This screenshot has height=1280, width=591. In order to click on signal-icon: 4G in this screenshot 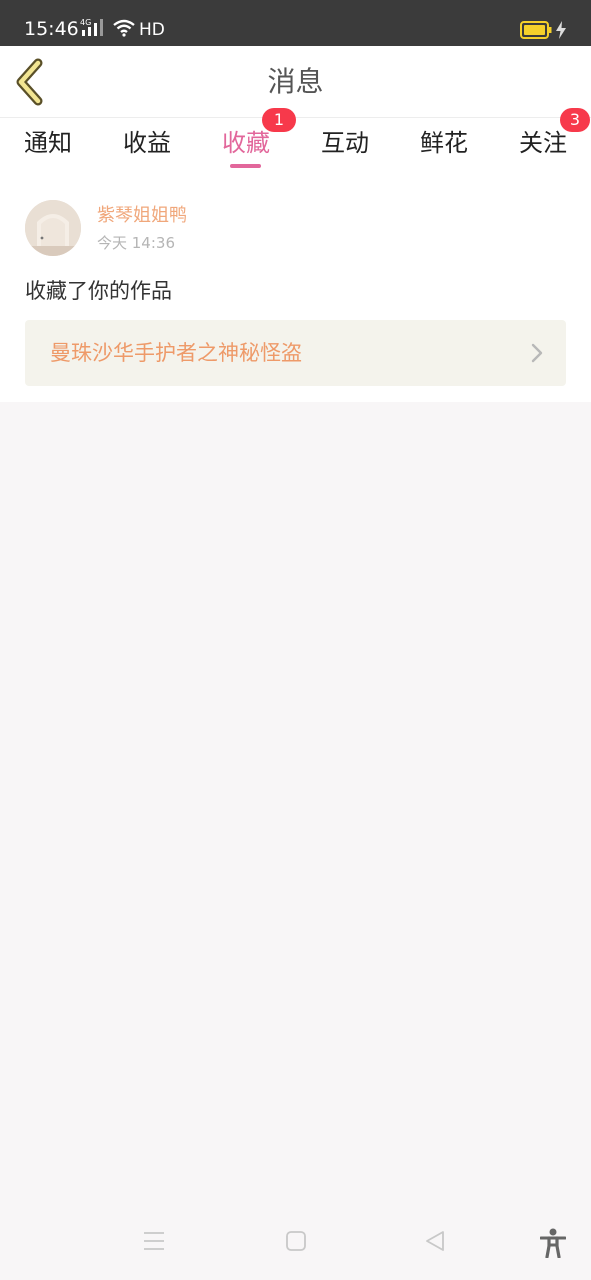, I will do `click(93, 30)`.